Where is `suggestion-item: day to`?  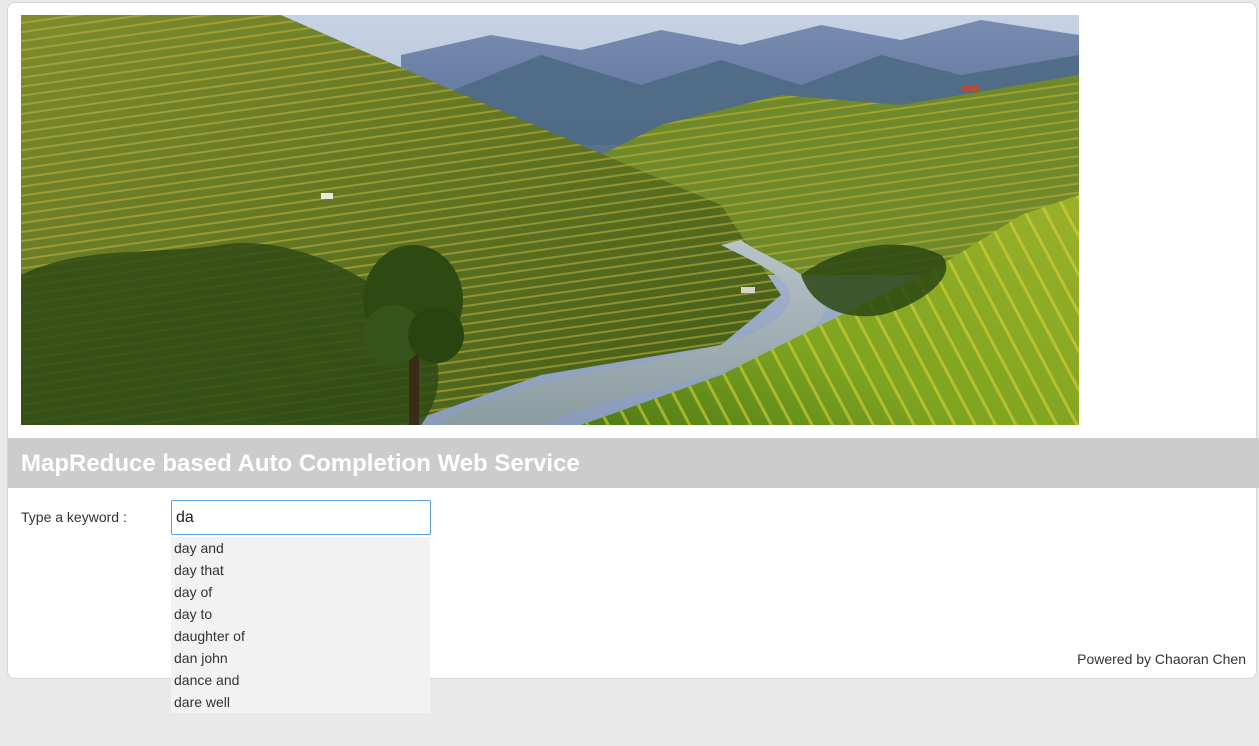
suggestion-item: day to is located at coordinates (300, 614).